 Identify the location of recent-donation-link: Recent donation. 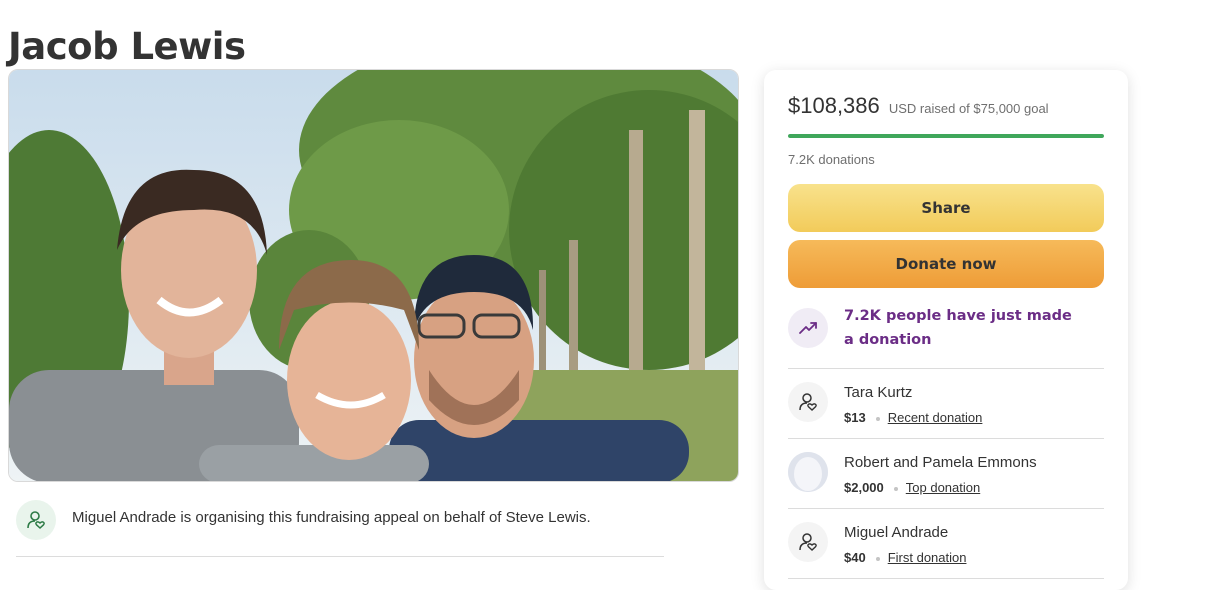
(935, 417).